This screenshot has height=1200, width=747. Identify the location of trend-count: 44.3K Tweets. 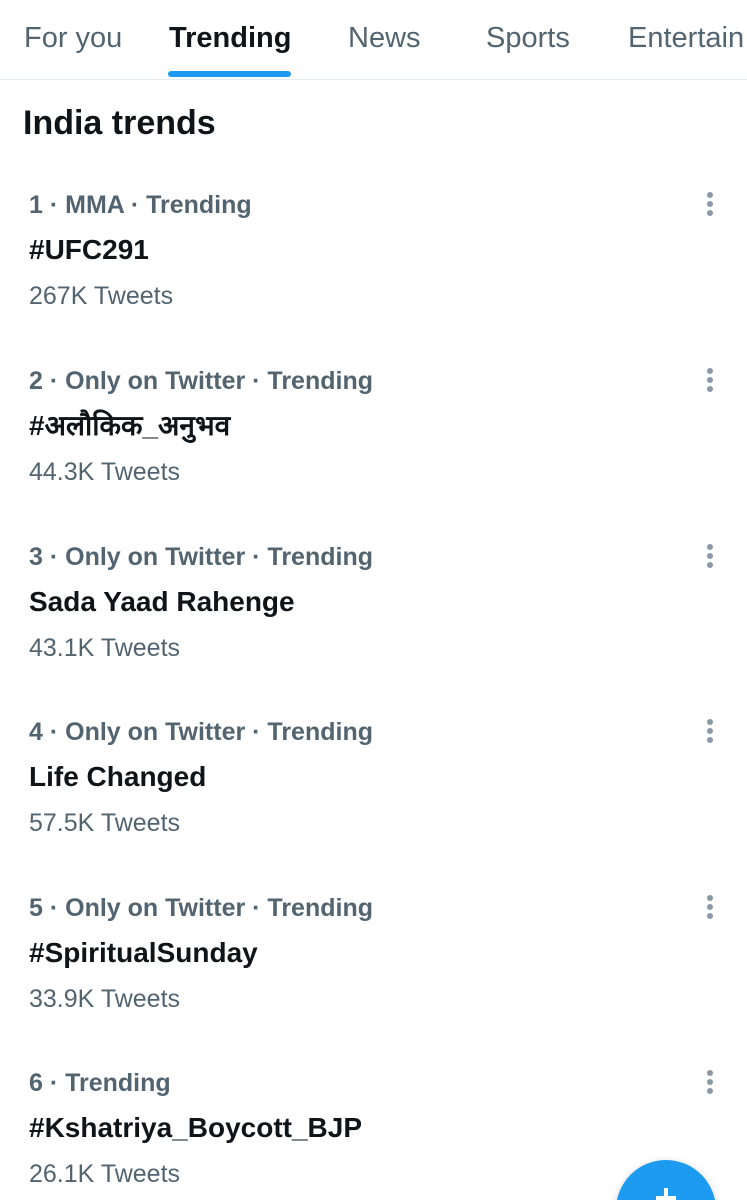
(105, 472).